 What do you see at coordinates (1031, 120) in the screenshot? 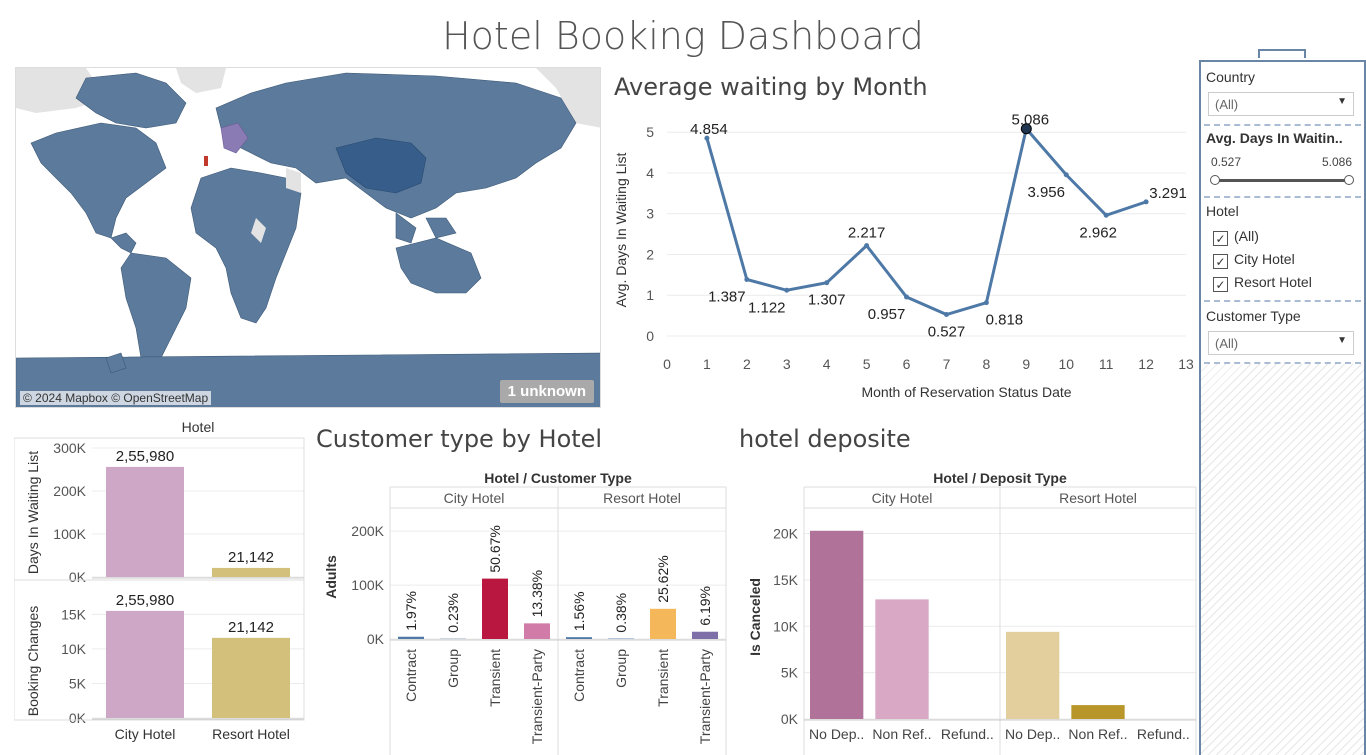
I see `data-label: 5.086` at bounding box center [1031, 120].